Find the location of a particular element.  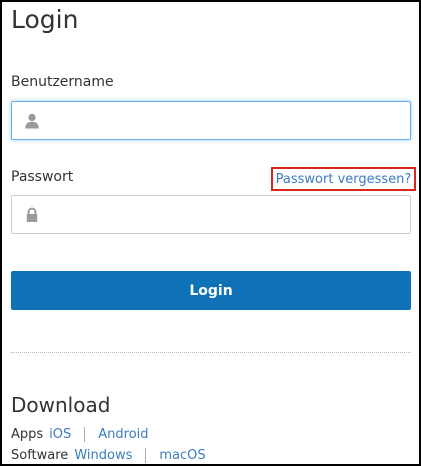

lock-icon is located at coordinates (32, 215).